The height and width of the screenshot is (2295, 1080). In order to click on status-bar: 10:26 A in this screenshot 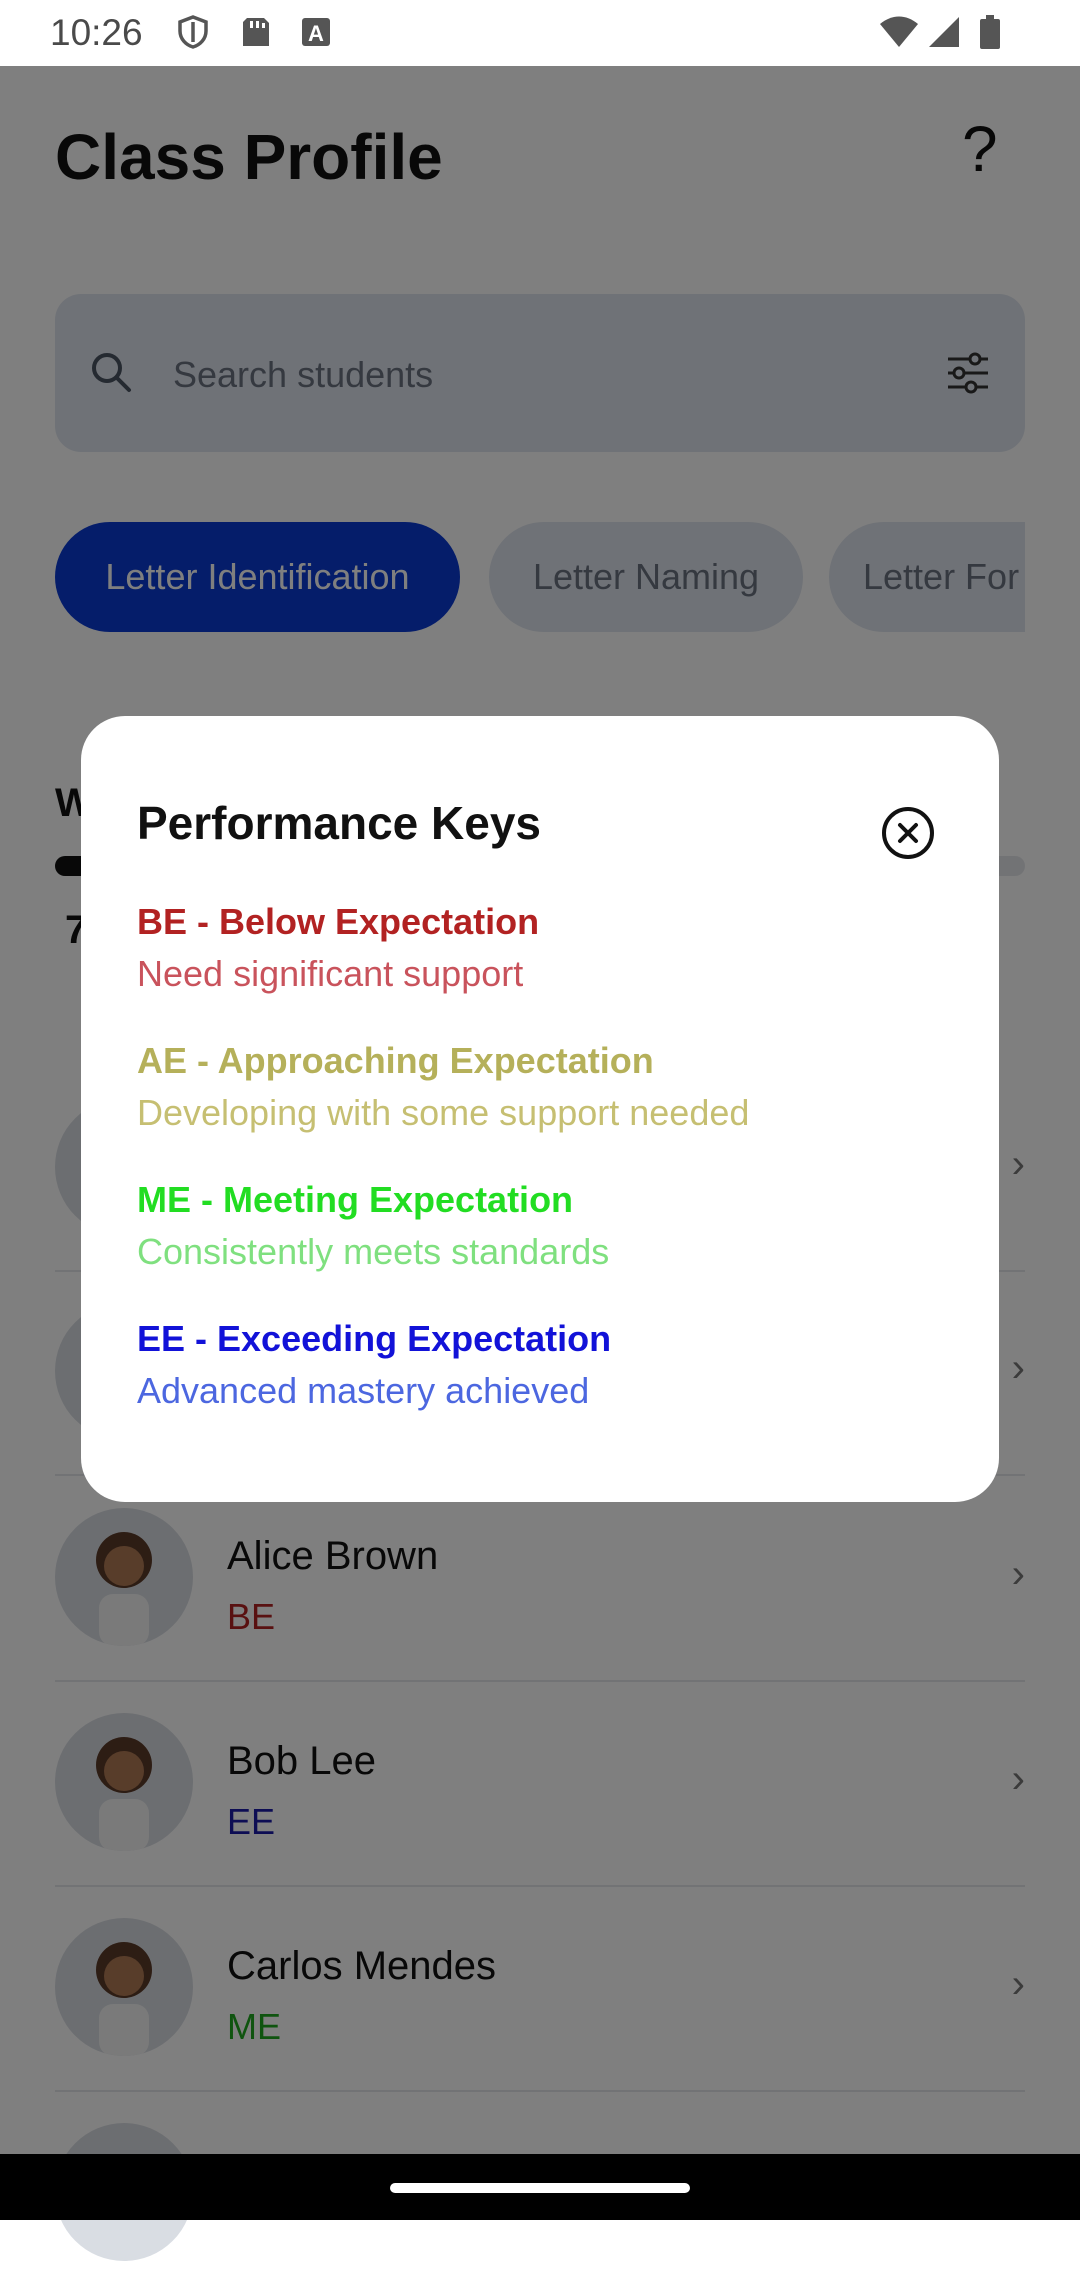, I will do `click(540, 33)`.